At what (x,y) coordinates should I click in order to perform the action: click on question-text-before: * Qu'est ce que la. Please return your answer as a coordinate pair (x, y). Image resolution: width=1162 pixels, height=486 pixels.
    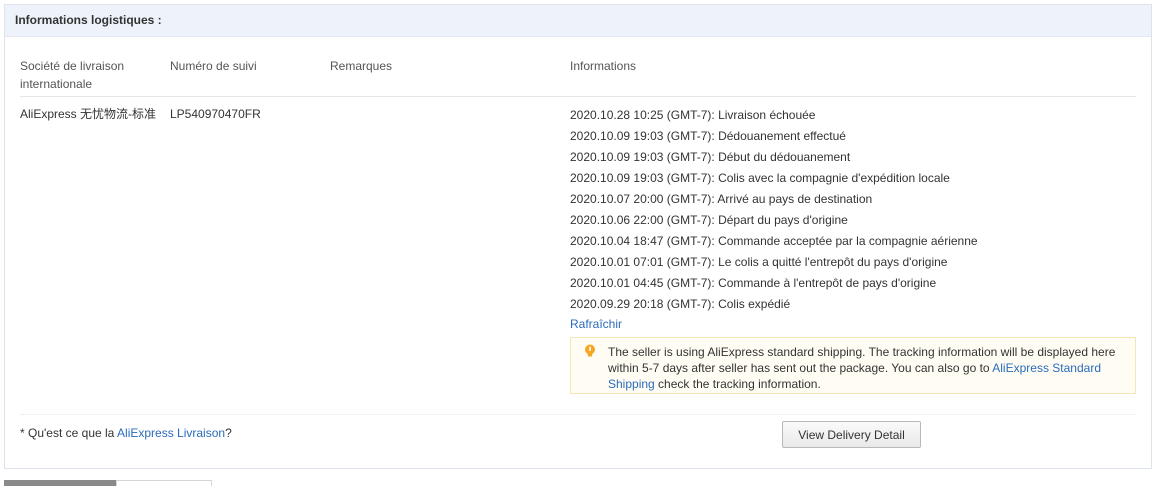
    Looking at the image, I should click on (69, 433).